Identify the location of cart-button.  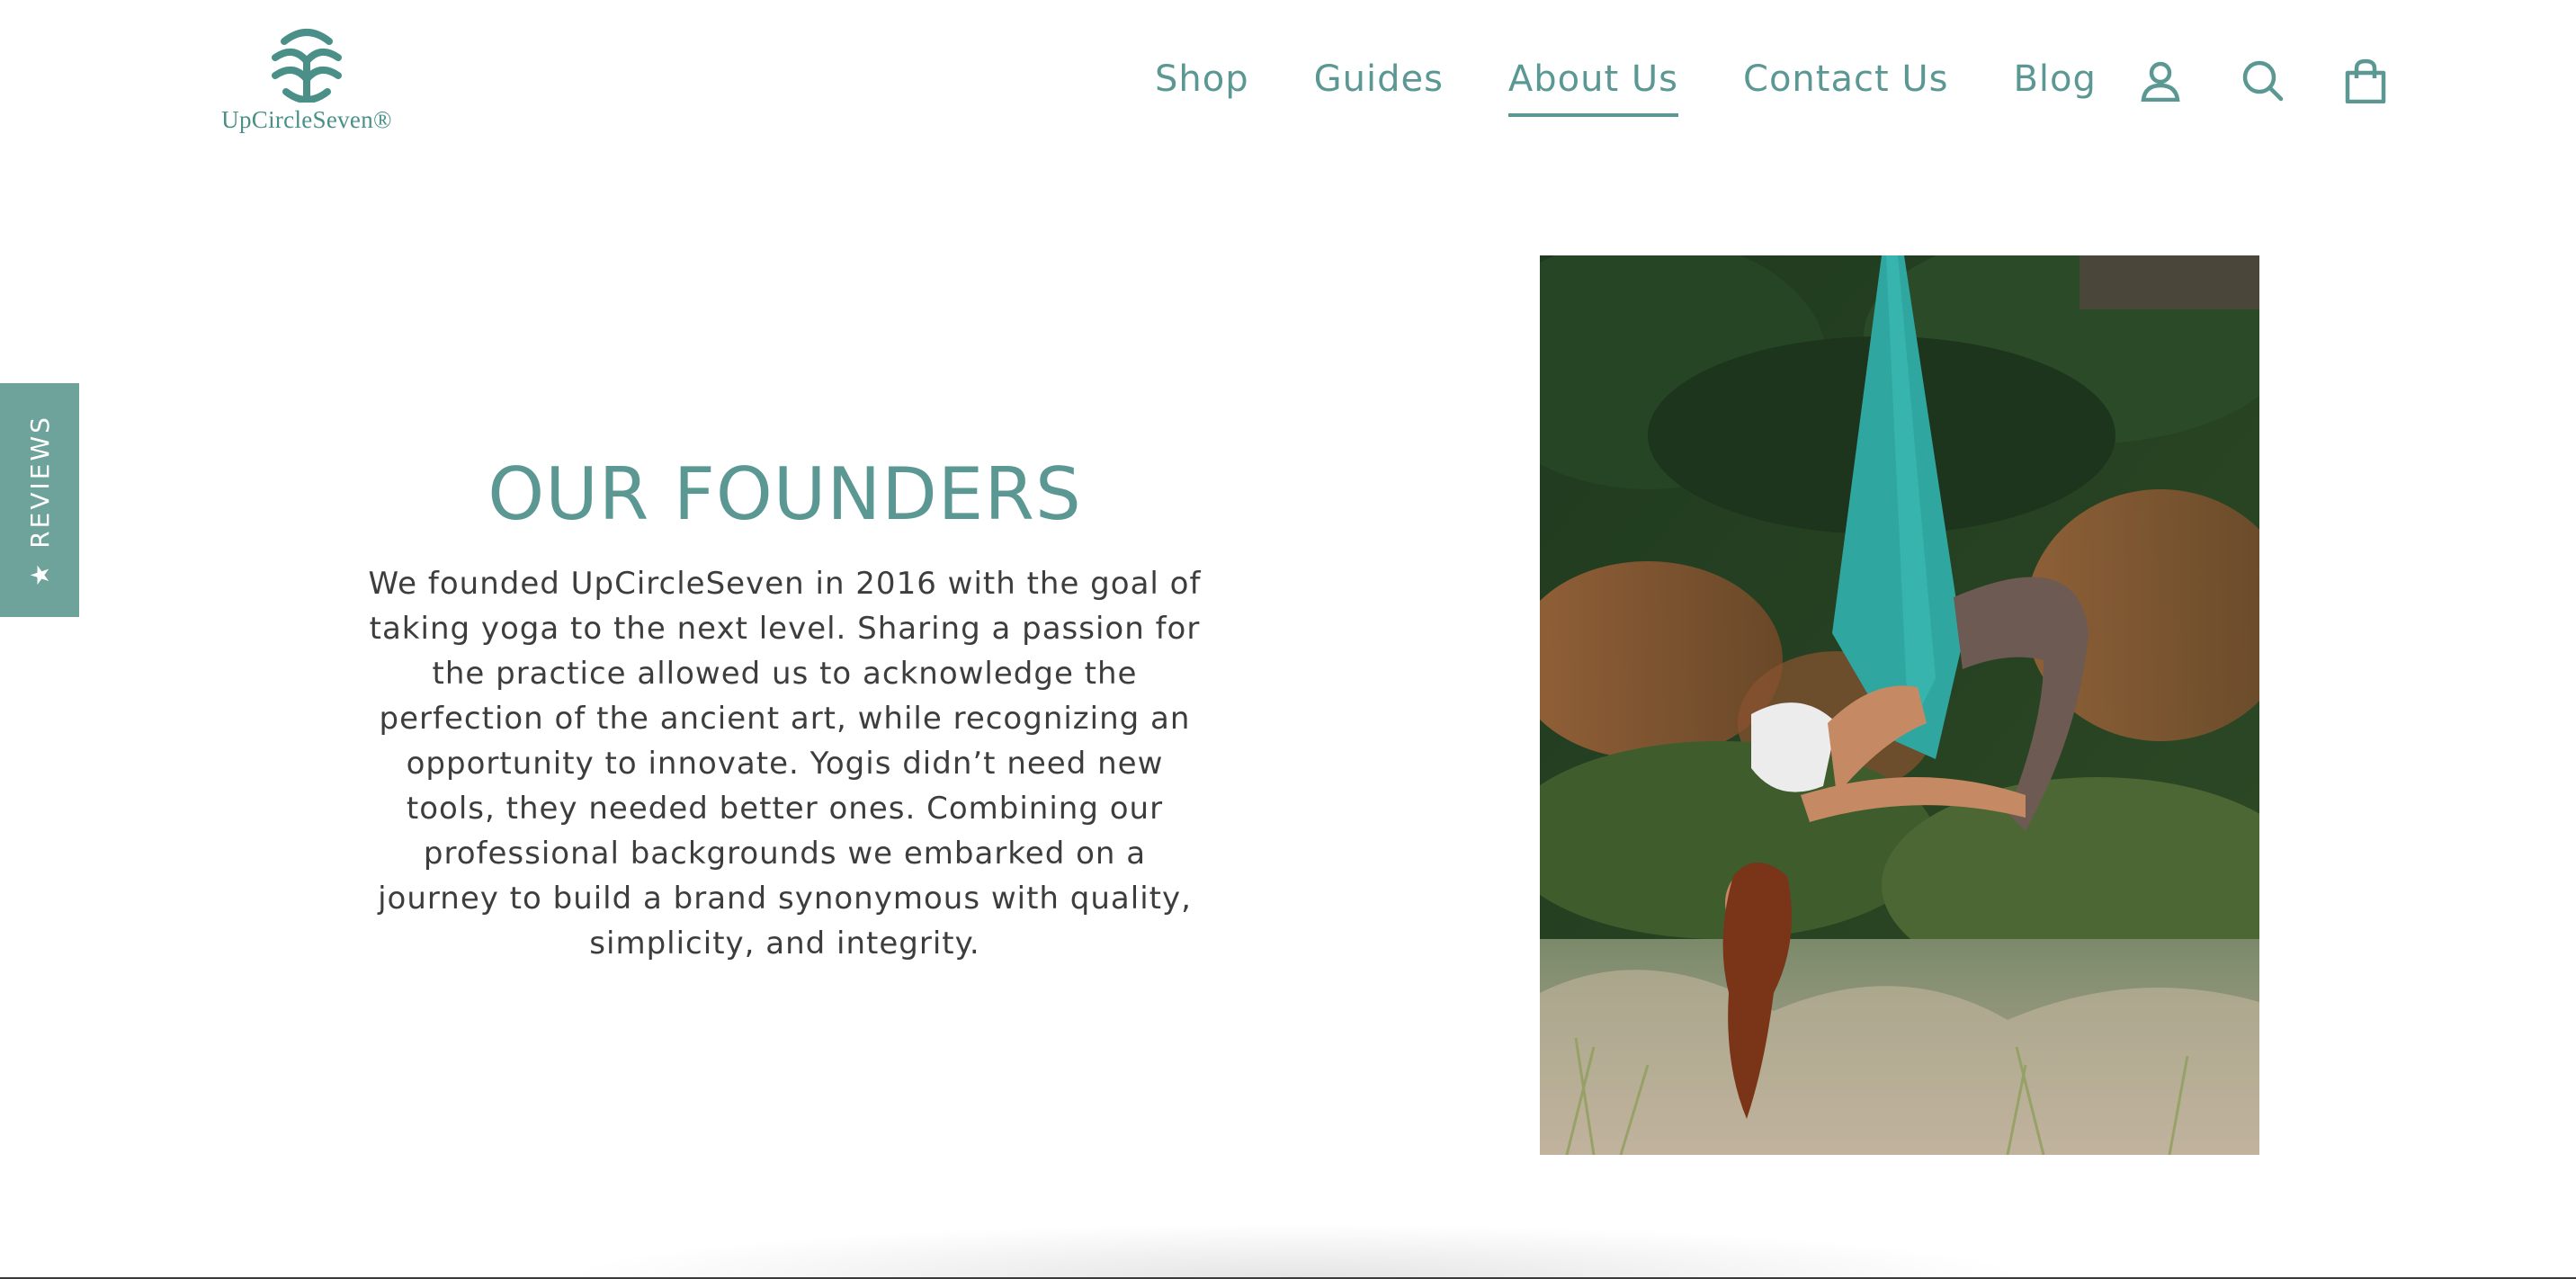
(2365, 81).